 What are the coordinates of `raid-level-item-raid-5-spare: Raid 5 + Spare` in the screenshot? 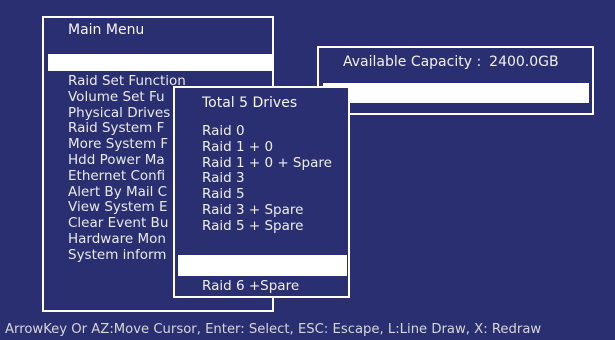 It's located at (267, 226).